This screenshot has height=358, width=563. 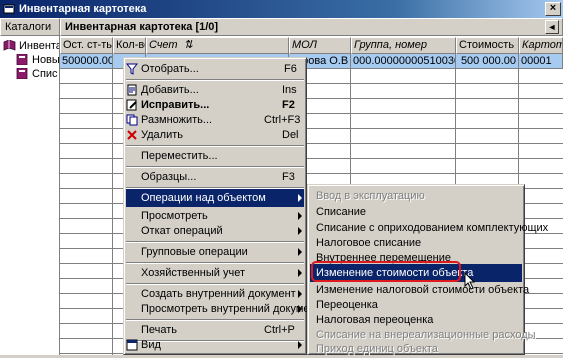 I want to click on filter-icon, so click(x=132, y=69).